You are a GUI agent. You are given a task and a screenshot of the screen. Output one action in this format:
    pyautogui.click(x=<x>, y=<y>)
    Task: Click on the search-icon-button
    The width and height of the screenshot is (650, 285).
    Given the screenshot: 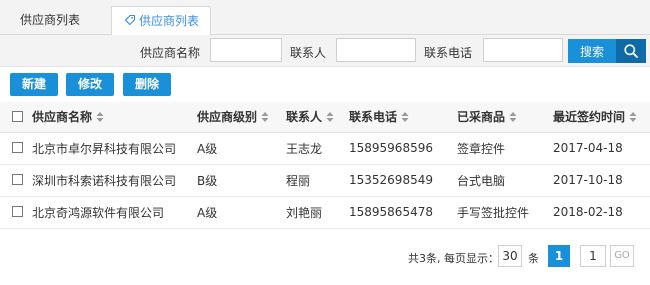 What is the action you would take?
    pyautogui.click(x=631, y=51)
    